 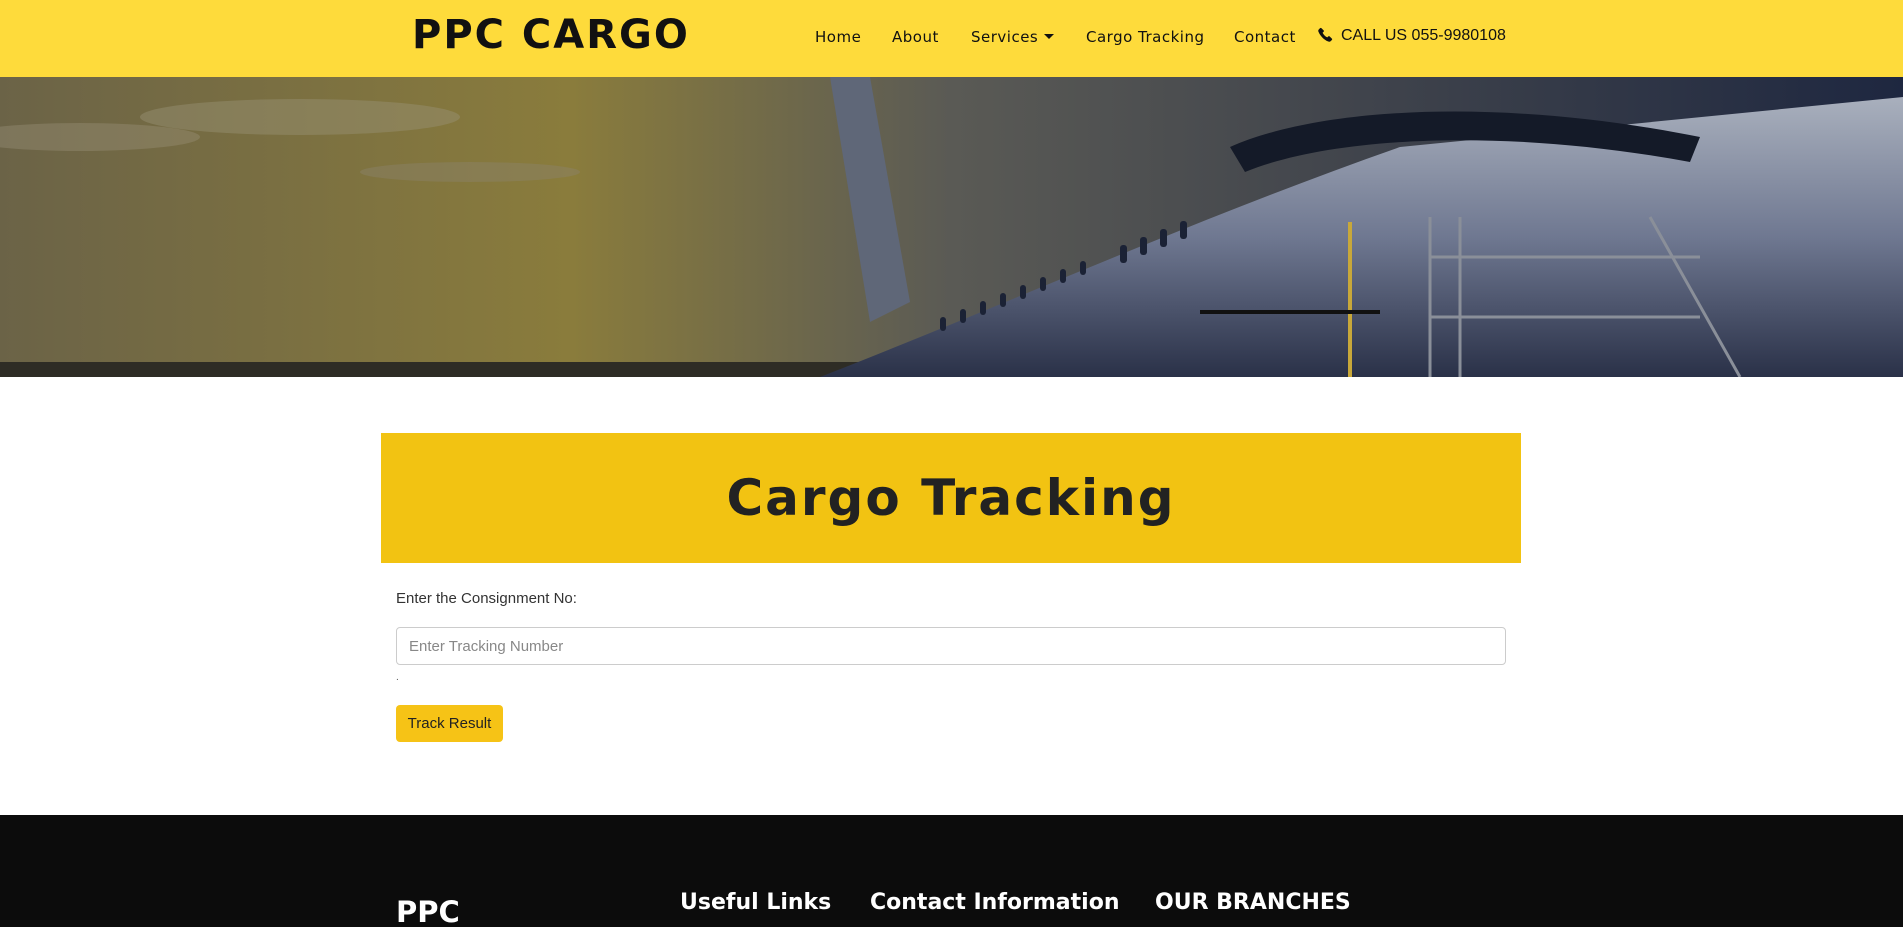 I want to click on nav-contact: Contact, so click(x=1265, y=37).